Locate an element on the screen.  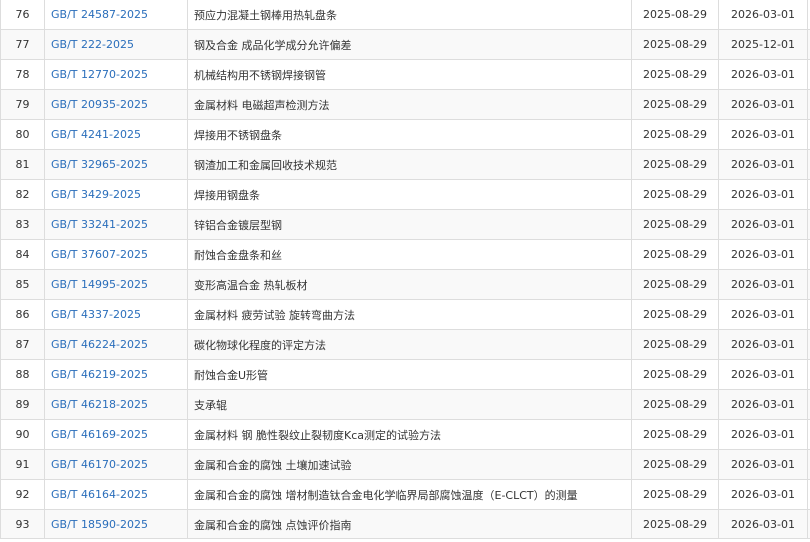
standard-name: 机械结构用不锈钢焊接钢管 is located at coordinates (260, 75).